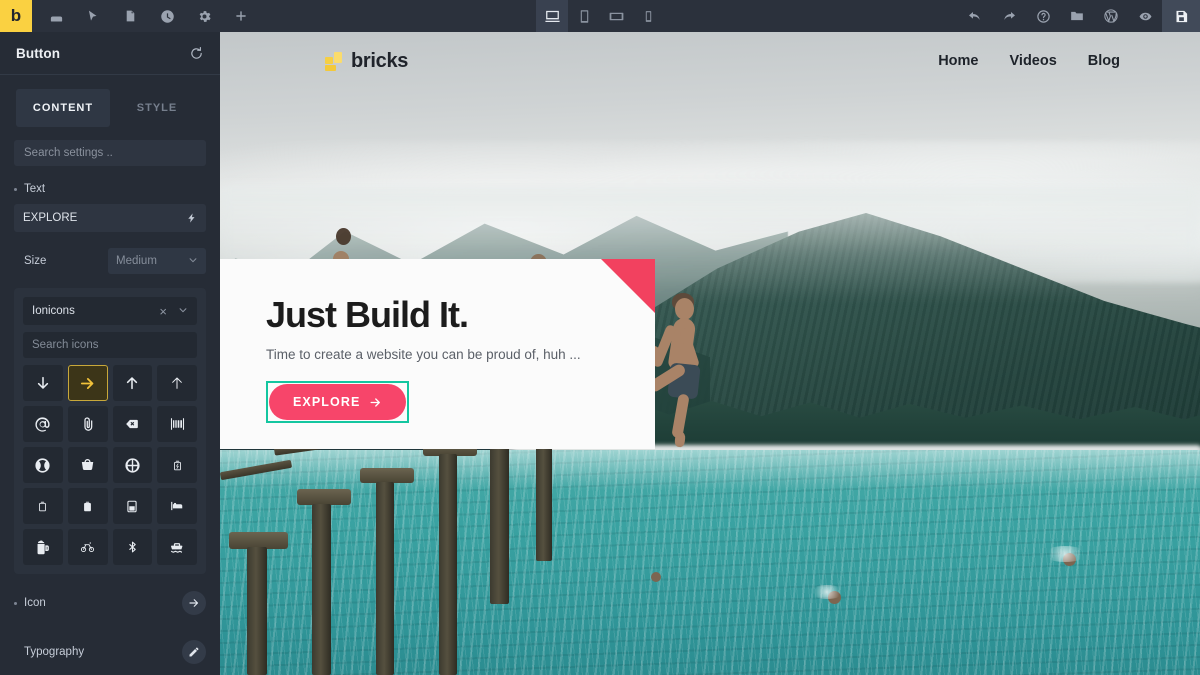 The height and width of the screenshot is (675, 1200). What do you see at coordinates (826, 591) in the screenshot?
I see `water-splash` at bounding box center [826, 591].